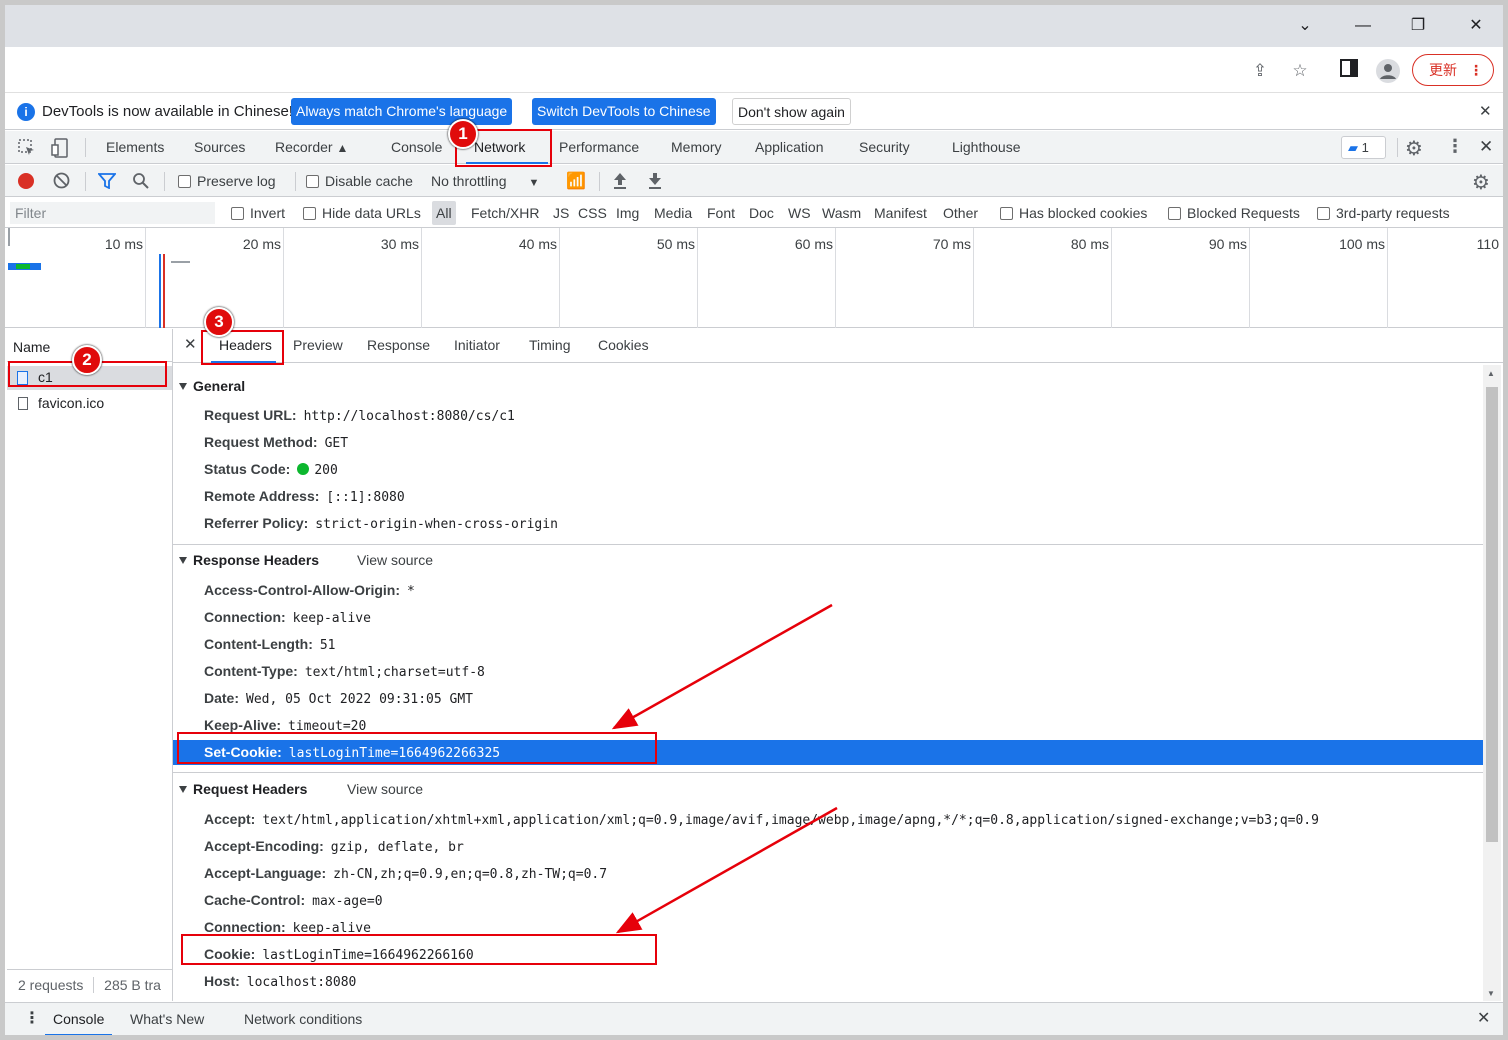  I want to click on annotation-arrows, so click(724, 768).